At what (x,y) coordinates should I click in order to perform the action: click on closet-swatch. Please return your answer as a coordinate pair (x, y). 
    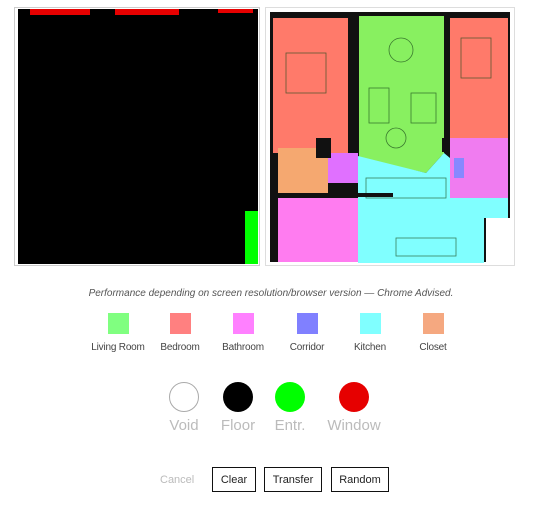
    Looking at the image, I should click on (433, 323).